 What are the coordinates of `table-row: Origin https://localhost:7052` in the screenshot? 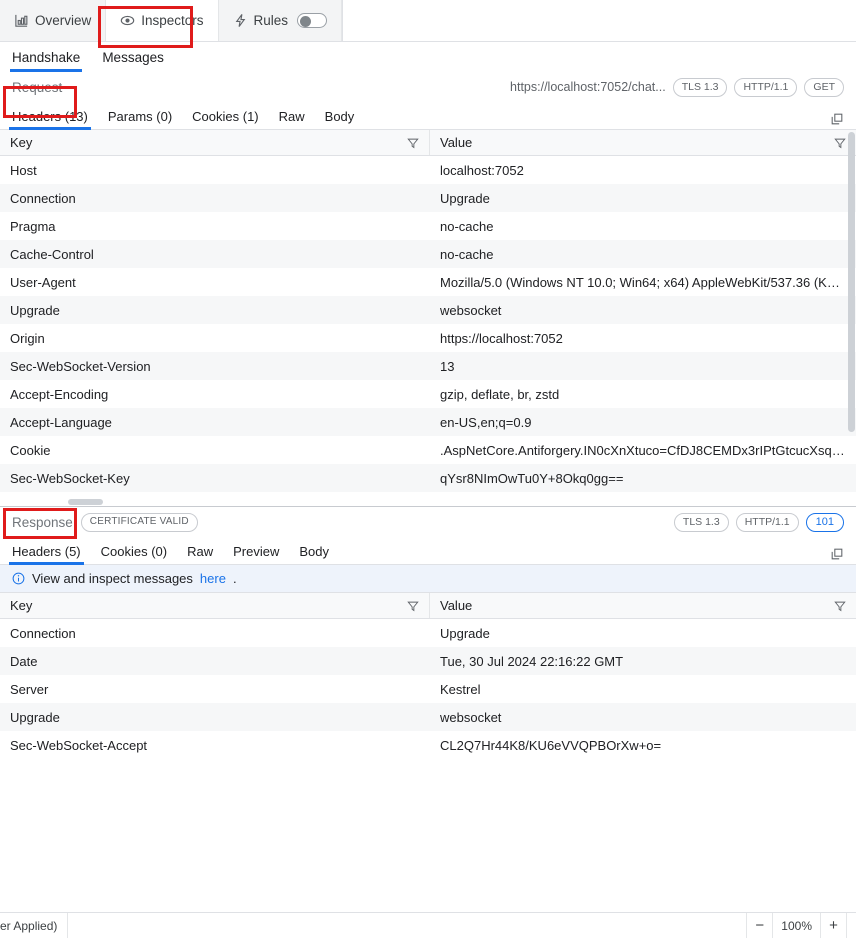 It's located at (428, 338).